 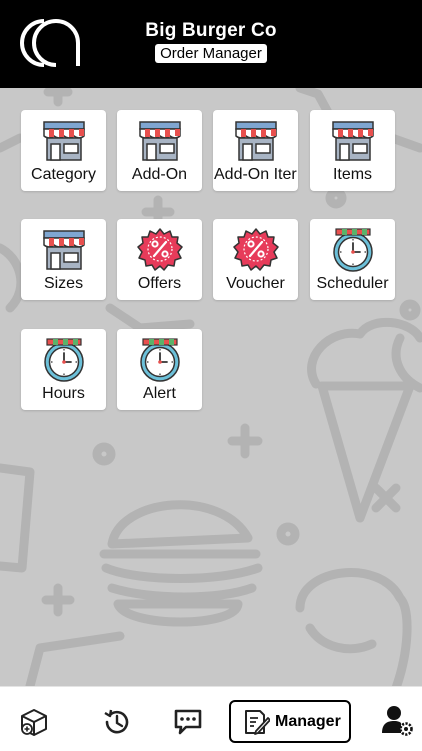 I want to click on tile-sizes: Sizes, so click(x=63, y=259).